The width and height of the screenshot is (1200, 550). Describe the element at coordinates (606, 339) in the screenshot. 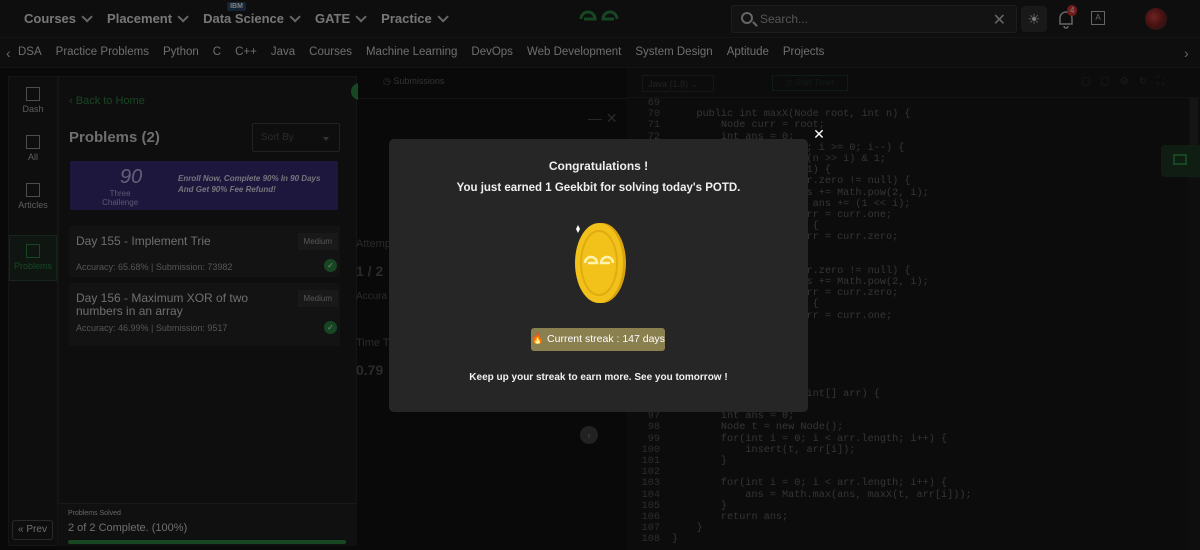

I see `streak-text: Current streak : 147 days` at that location.